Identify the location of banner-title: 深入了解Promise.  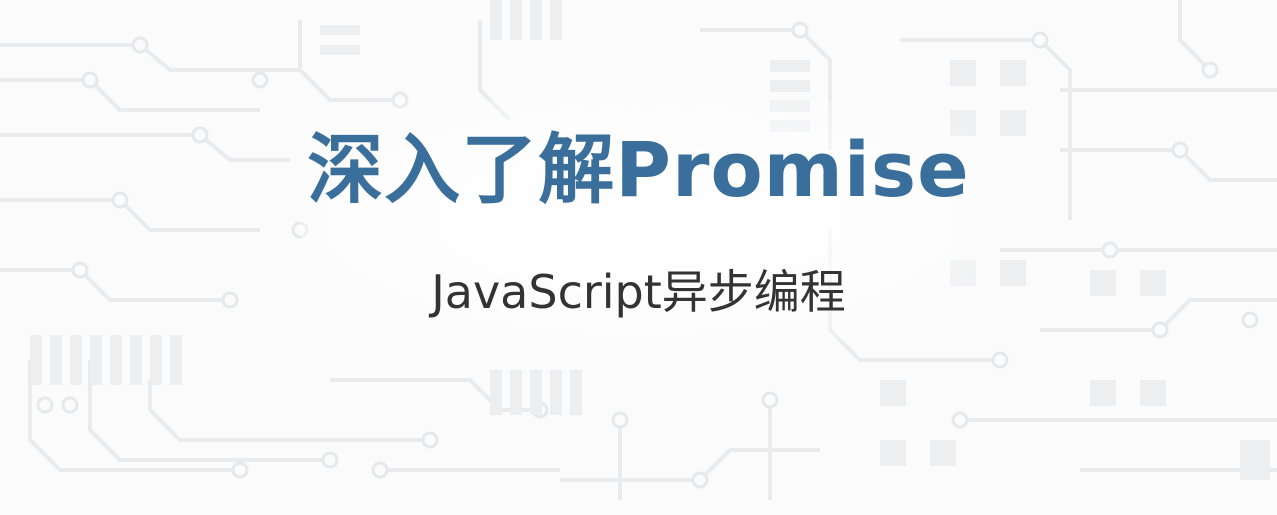
(638, 169).